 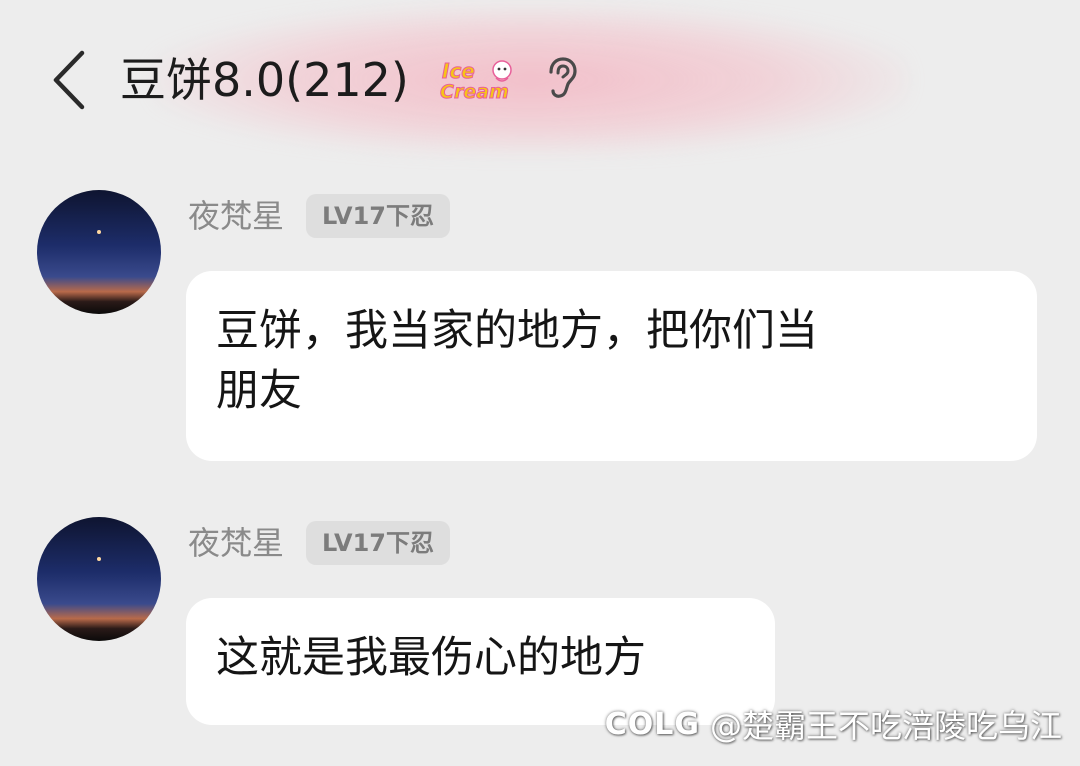 I want to click on watermark-text: @楚霸王不吃涪陵吃乌江, so click(x=885, y=726).